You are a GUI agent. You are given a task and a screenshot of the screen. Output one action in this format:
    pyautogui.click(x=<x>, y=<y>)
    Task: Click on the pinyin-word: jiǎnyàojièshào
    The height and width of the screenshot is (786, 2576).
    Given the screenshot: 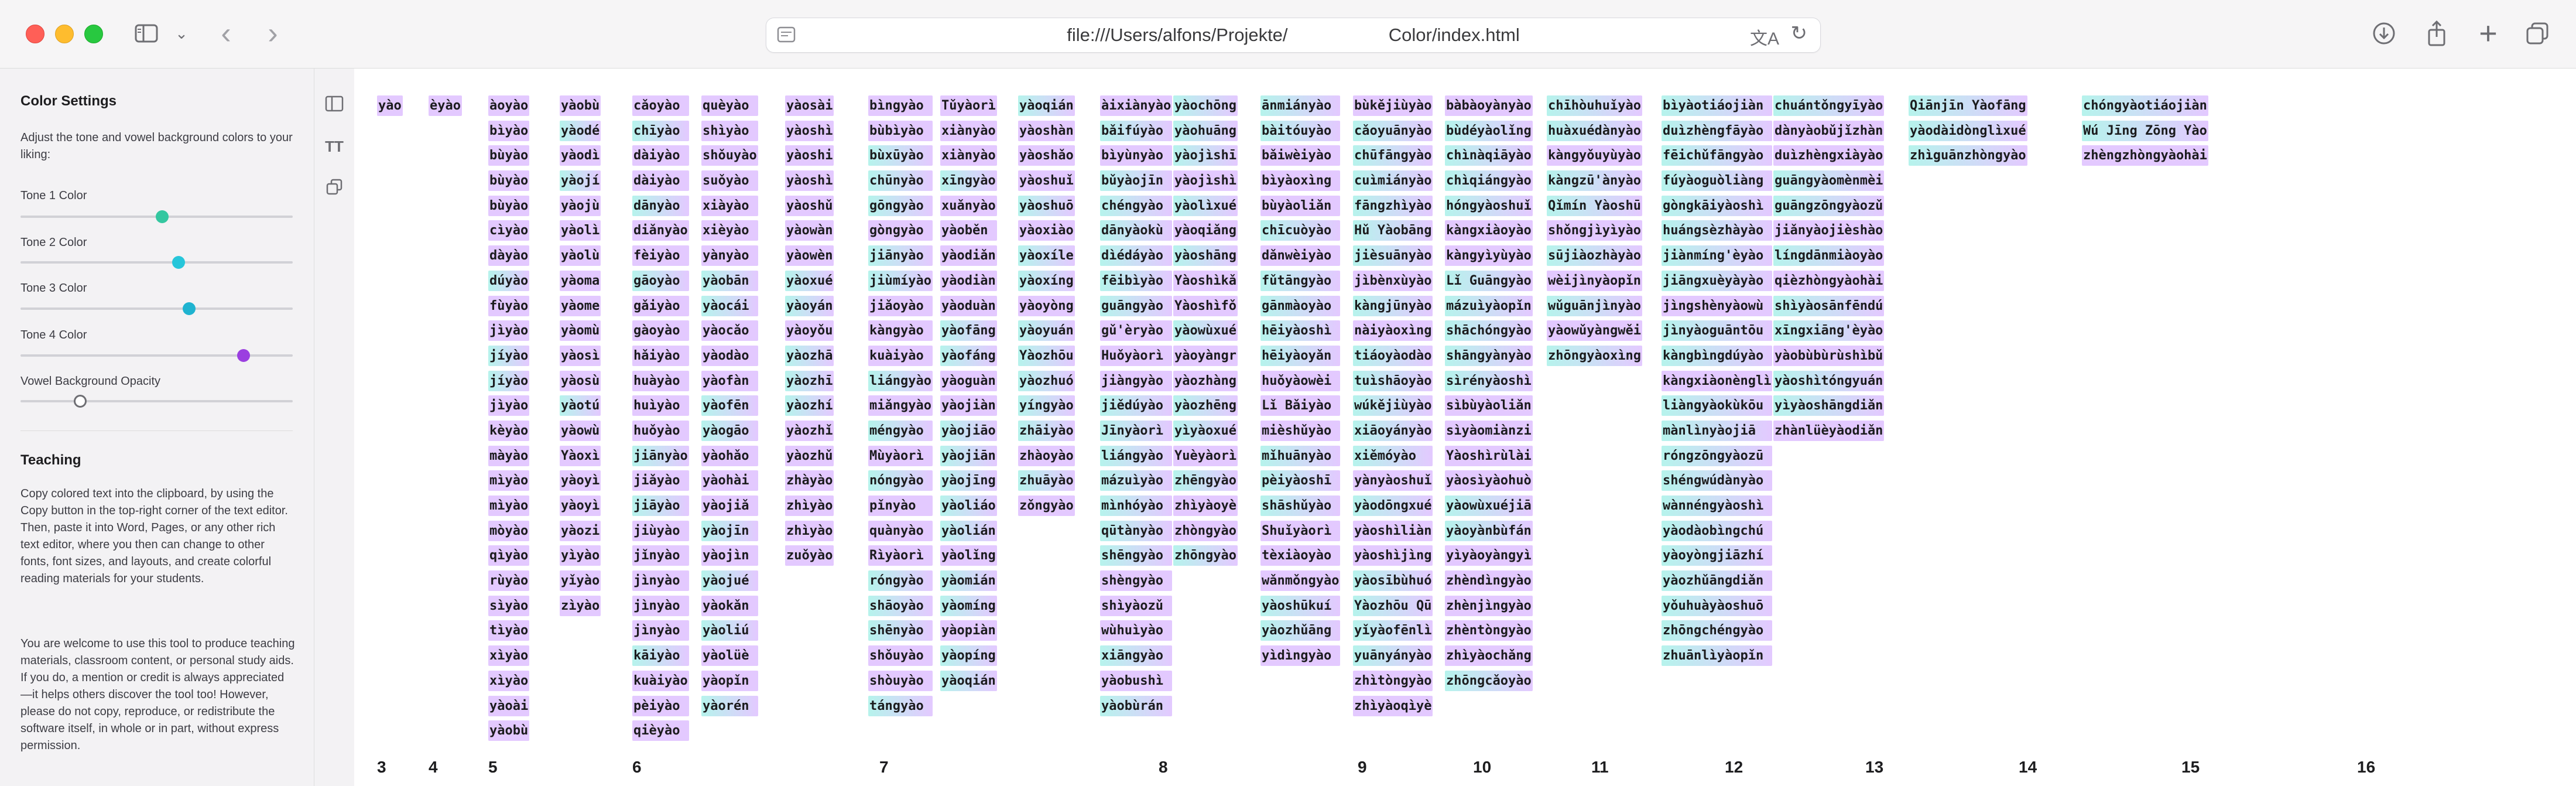 What is the action you would take?
    pyautogui.click(x=1829, y=230)
    